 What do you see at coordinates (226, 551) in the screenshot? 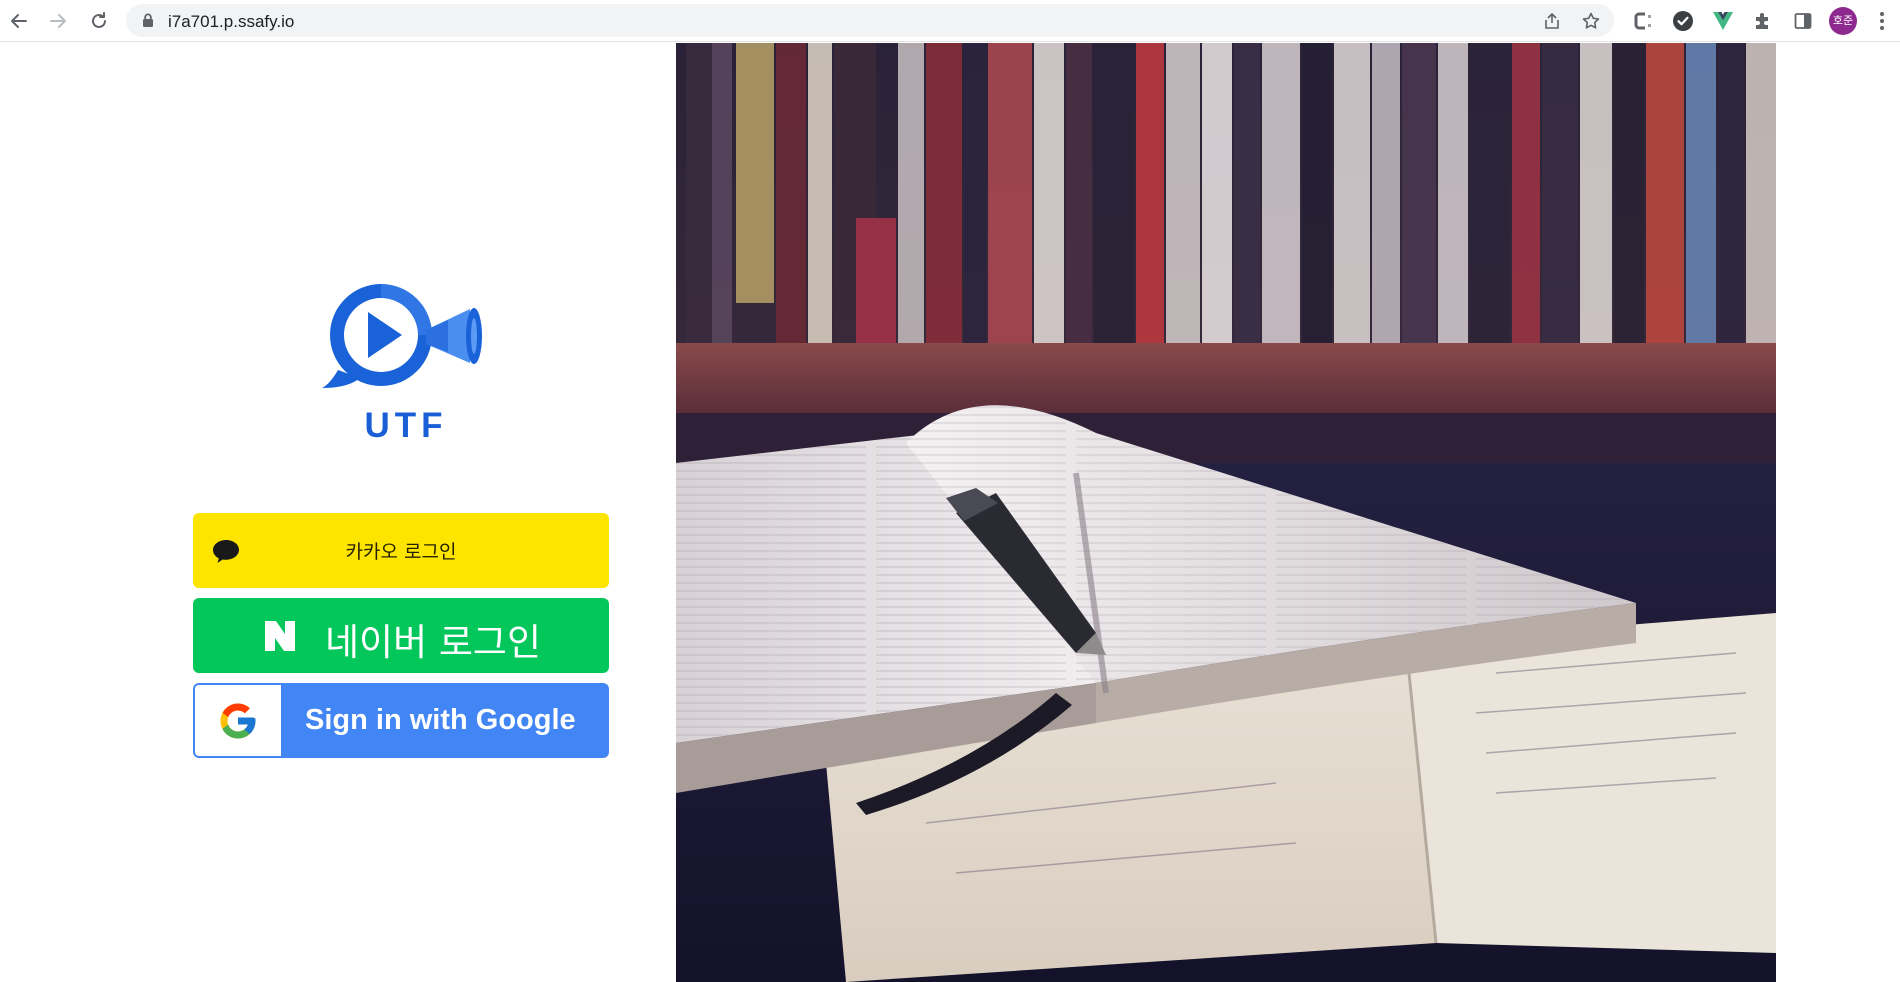
I see `kakao-chat-bubble-icon` at bounding box center [226, 551].